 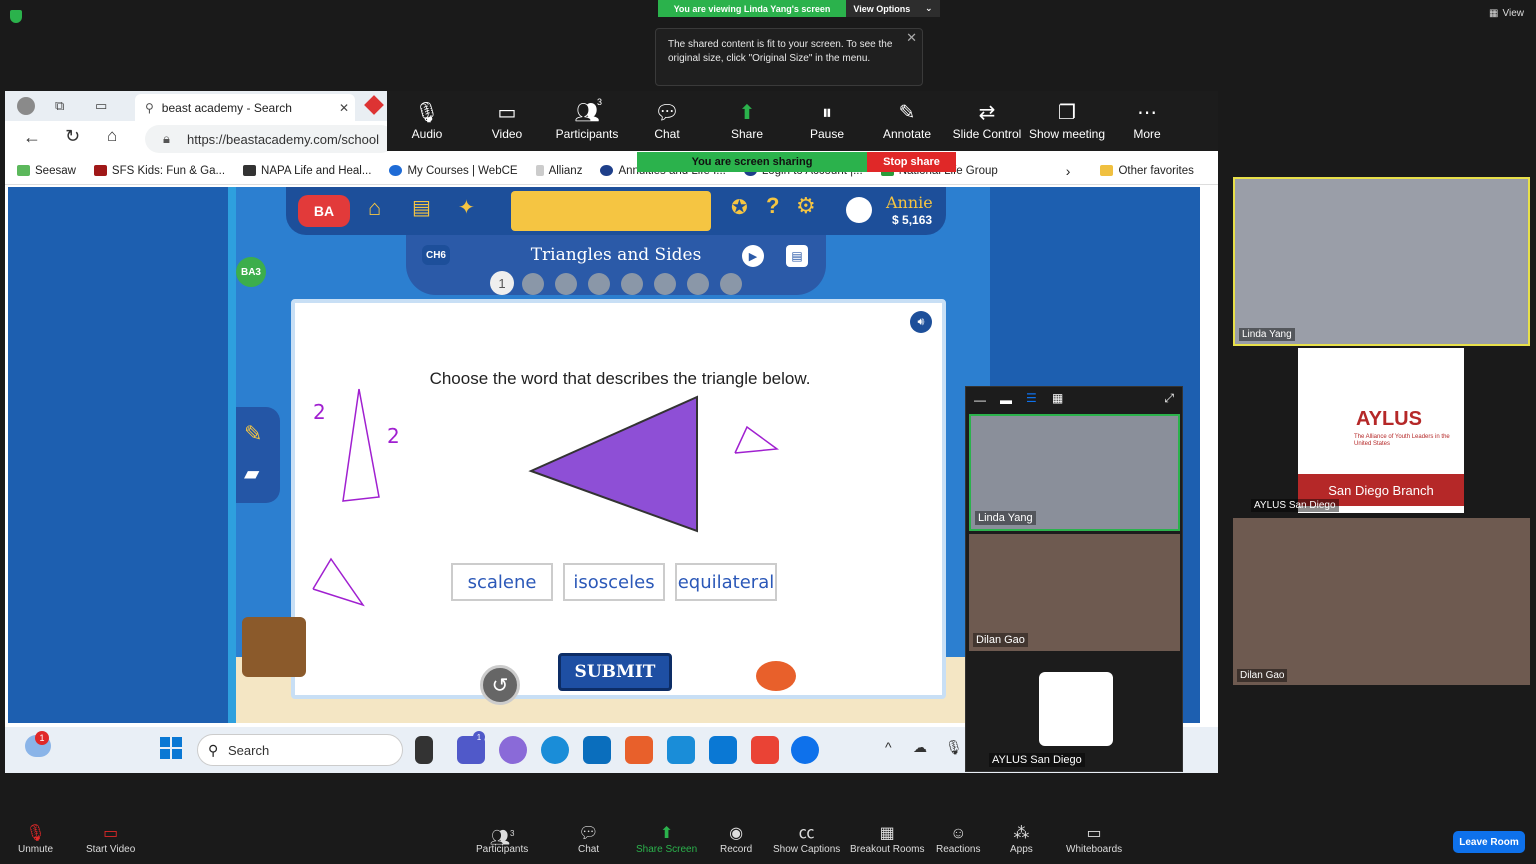 I want to click on taskbar-search: ⚲ Search, so click(x=300, y=750).